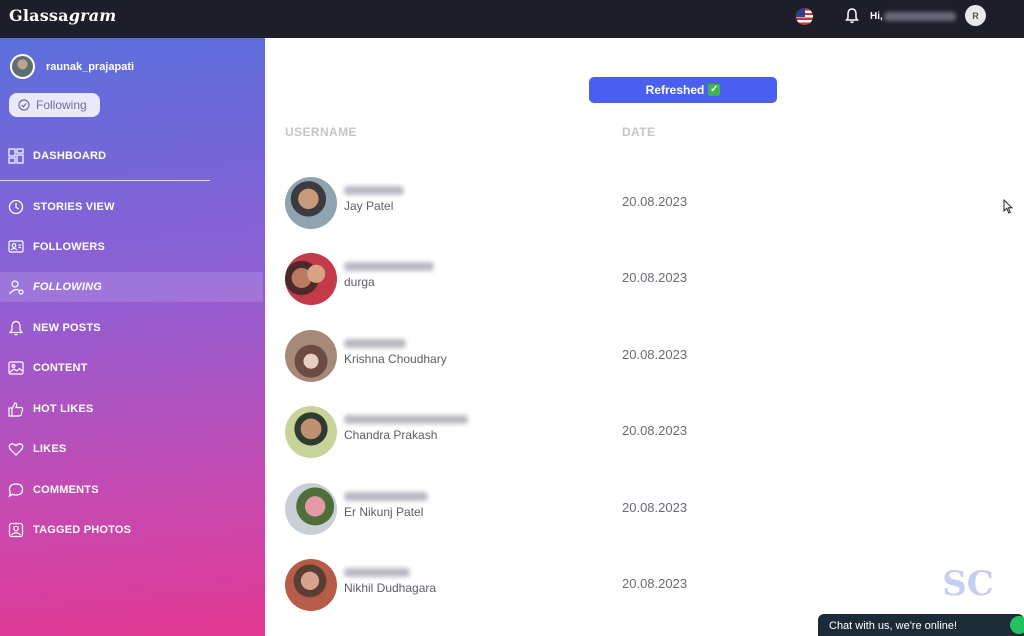 The image size is (1024, 636). Describe the element at coordinates (395, 359) in the screenshot. I see `full-name: Krishna Choudhary` at that location.